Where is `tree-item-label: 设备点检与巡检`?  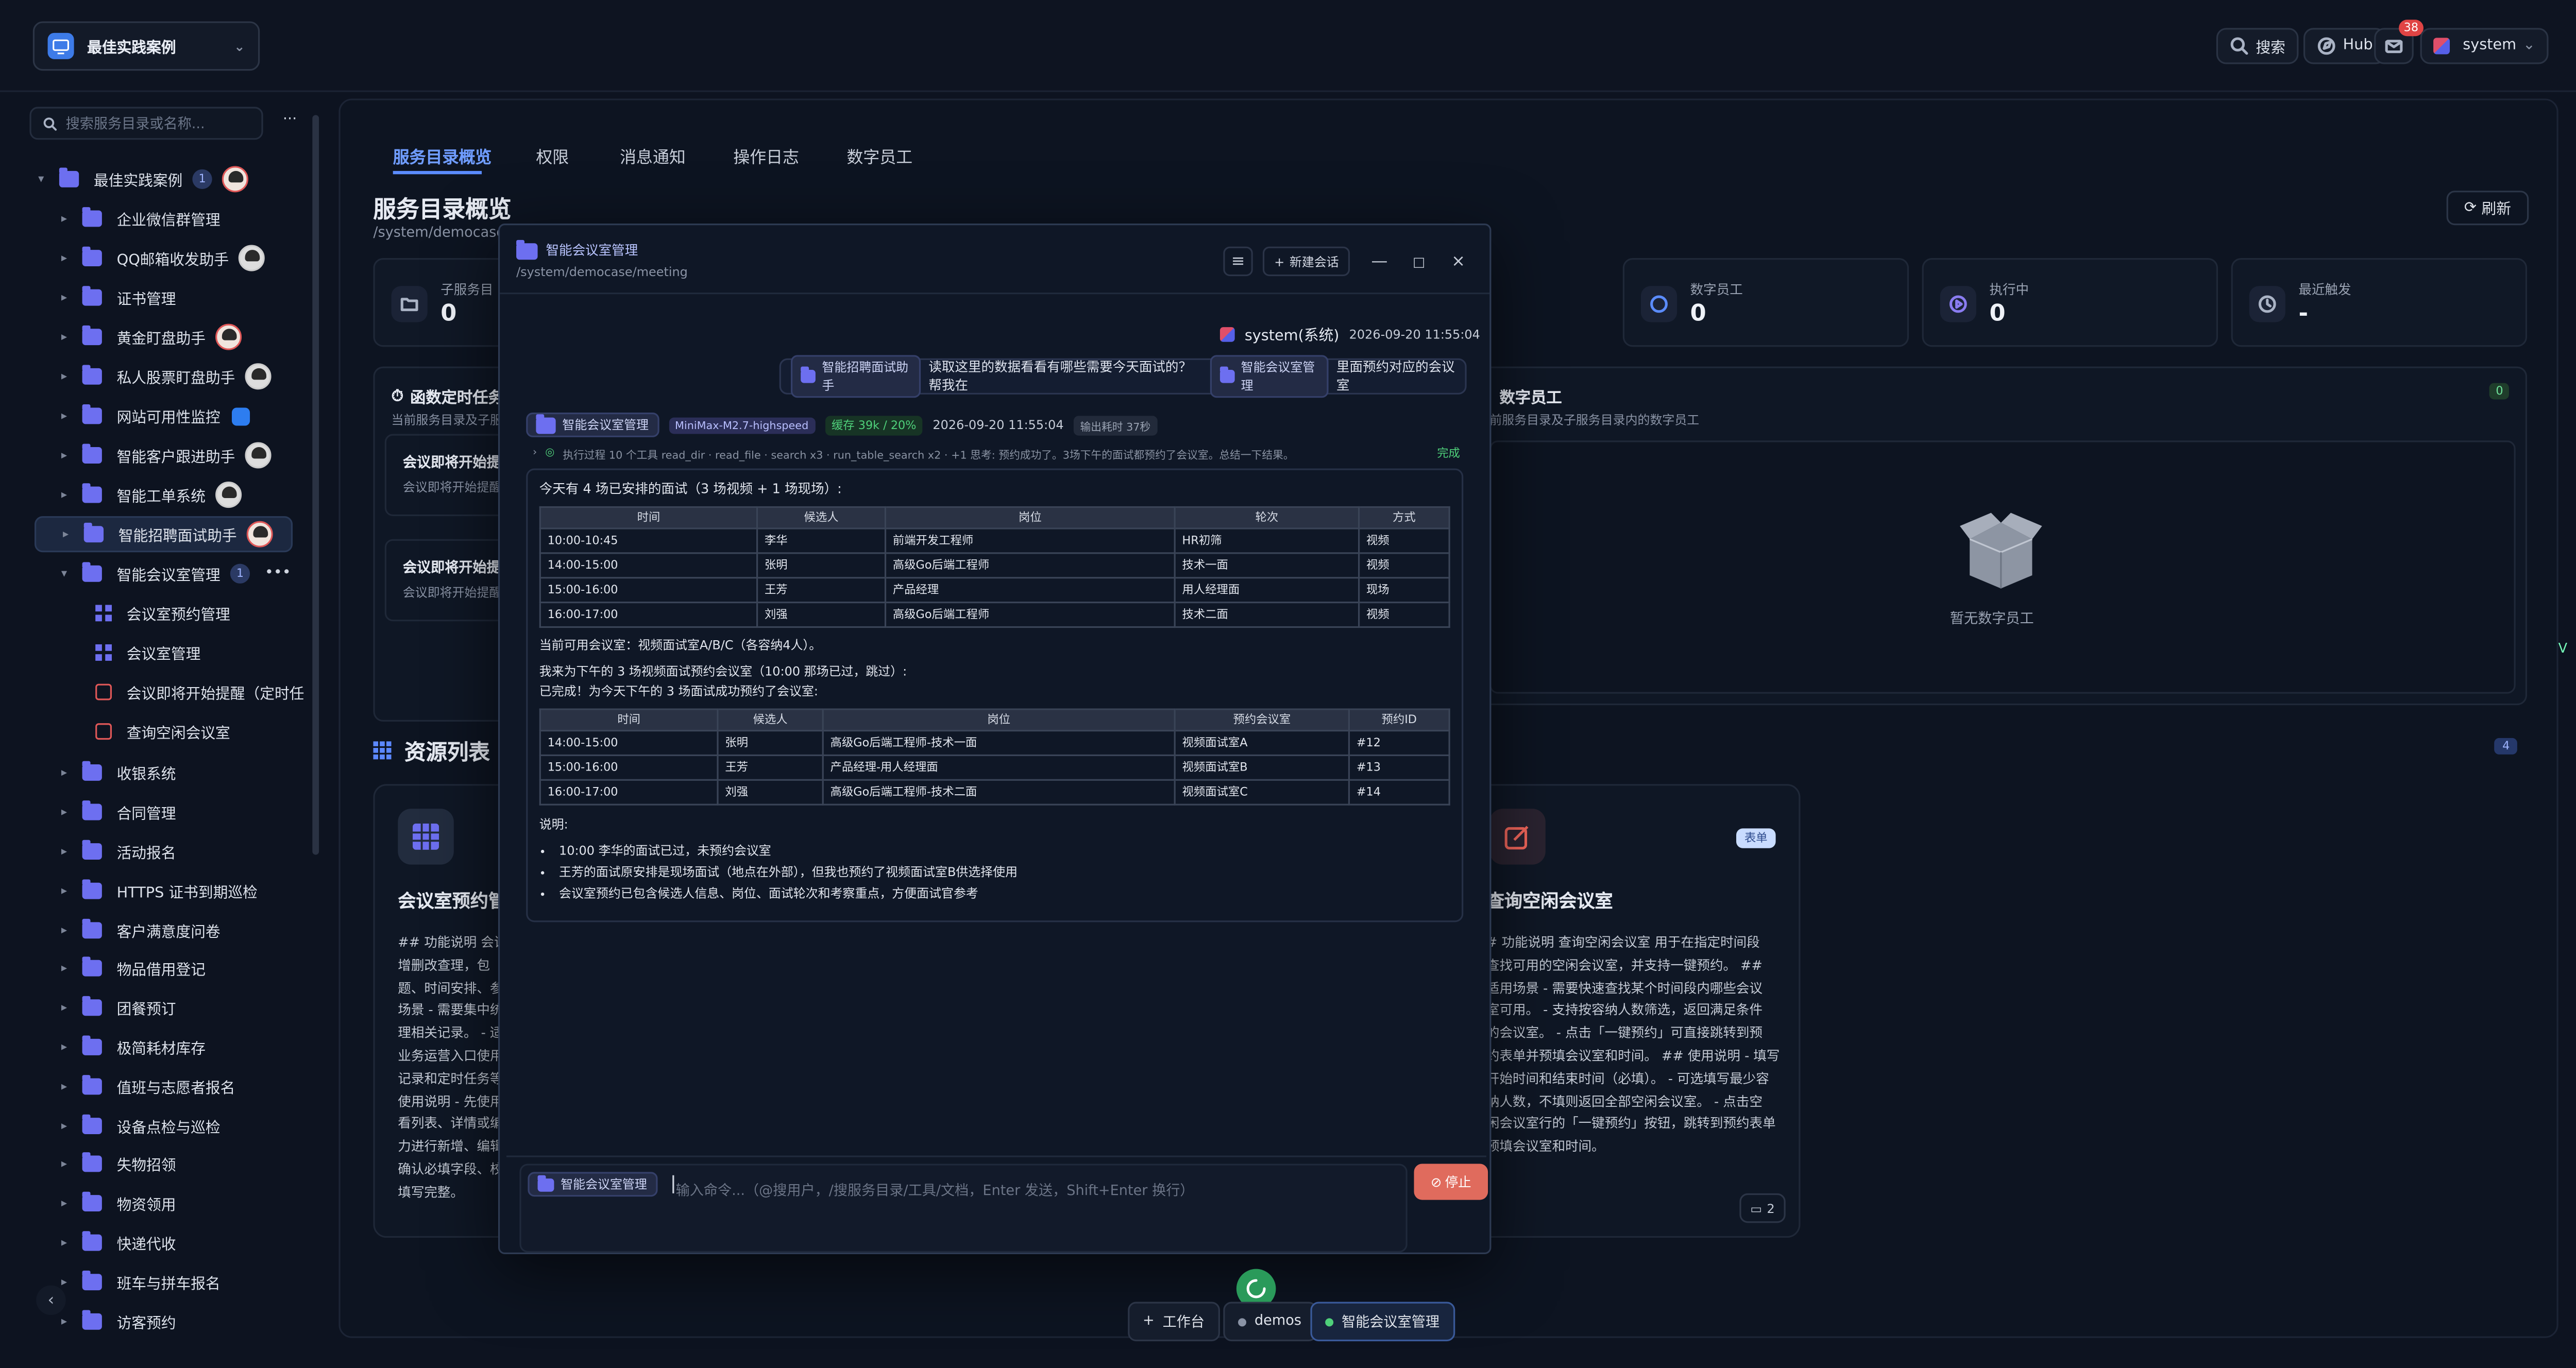 tree-item-label: 设备点检与巡检 is located at coordinates (168, 1128).